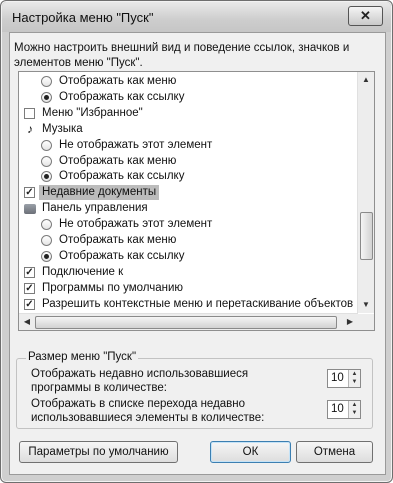 Image resolution: width=393 pixels, height=483 pixels. Describe the element at coordinates (113, 287) in the screenshot. I see `list-item-label: Программы по умолчанию` at that location.